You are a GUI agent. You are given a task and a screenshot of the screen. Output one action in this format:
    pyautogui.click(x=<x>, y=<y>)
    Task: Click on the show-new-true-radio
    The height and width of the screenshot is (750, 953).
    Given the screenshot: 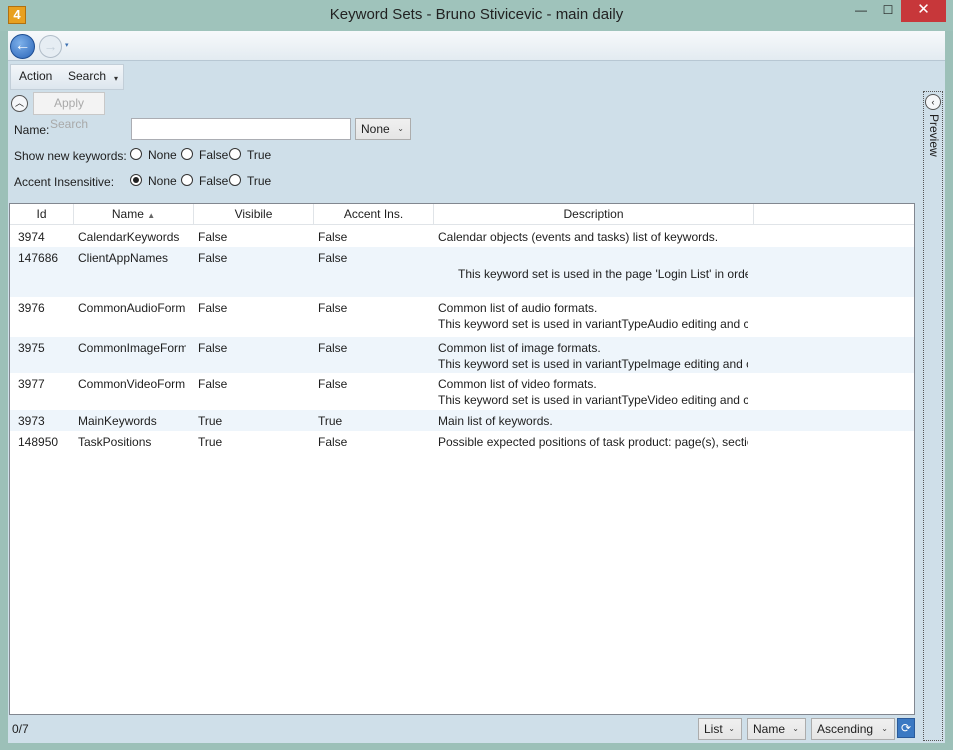 What is the action you would take?
    pyautogui.click(x=235, y=154)
    